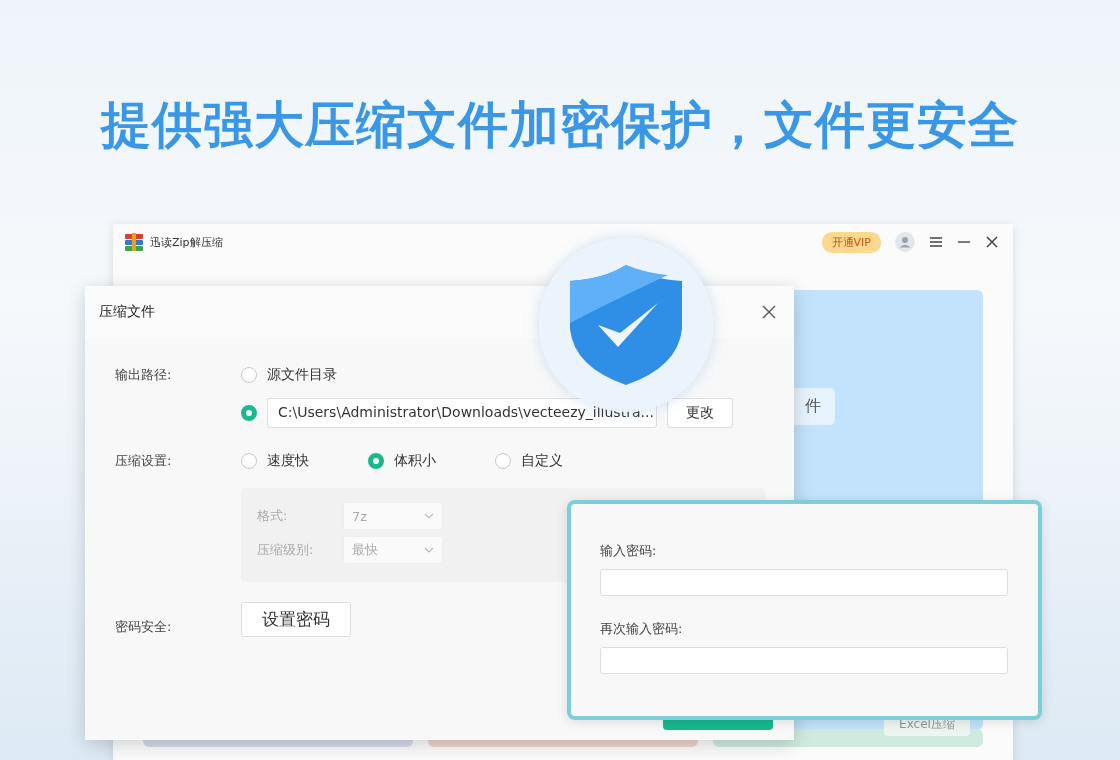 This screenshot has height=760, width=1120. I want to click on field-label: 密码安全:, so click(144, 627).